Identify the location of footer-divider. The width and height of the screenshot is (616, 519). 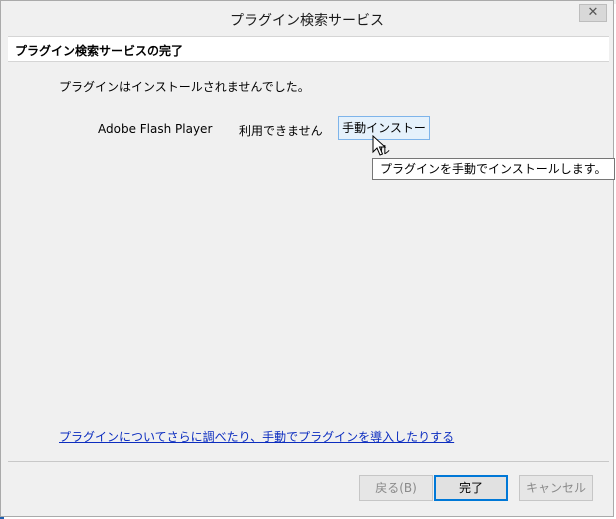
(308, 461).